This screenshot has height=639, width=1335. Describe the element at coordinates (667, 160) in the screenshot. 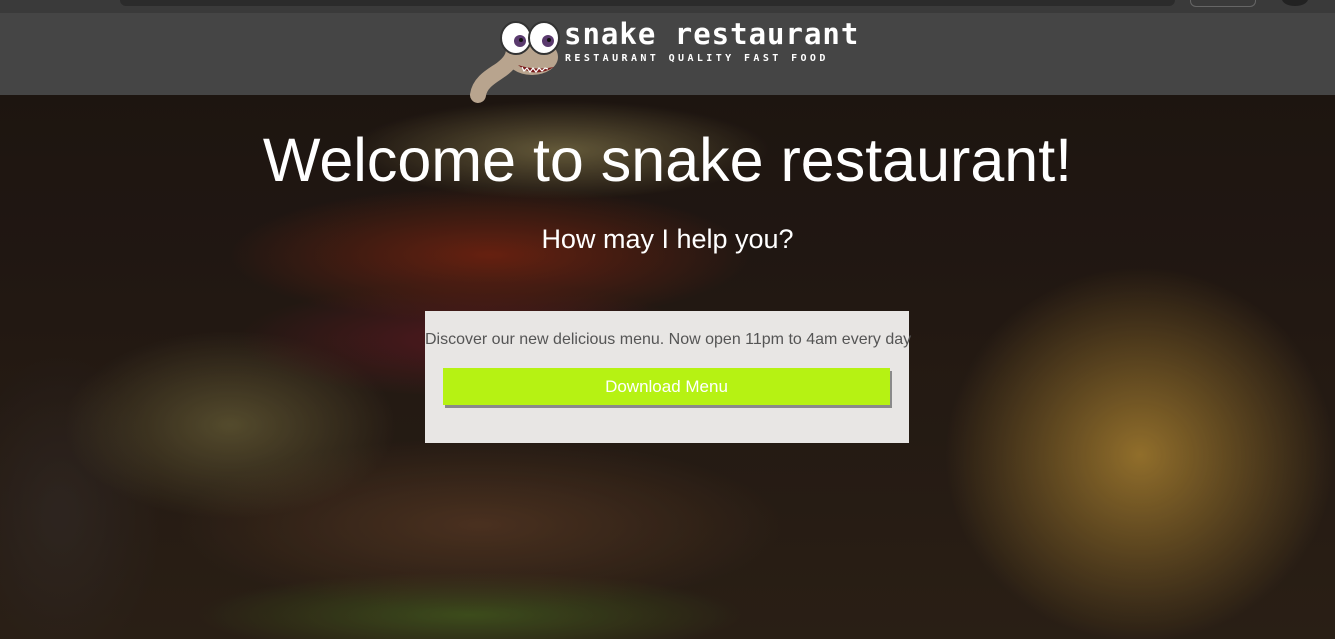

I see `hero-title: Welcome to snake restaurant!` at that location.